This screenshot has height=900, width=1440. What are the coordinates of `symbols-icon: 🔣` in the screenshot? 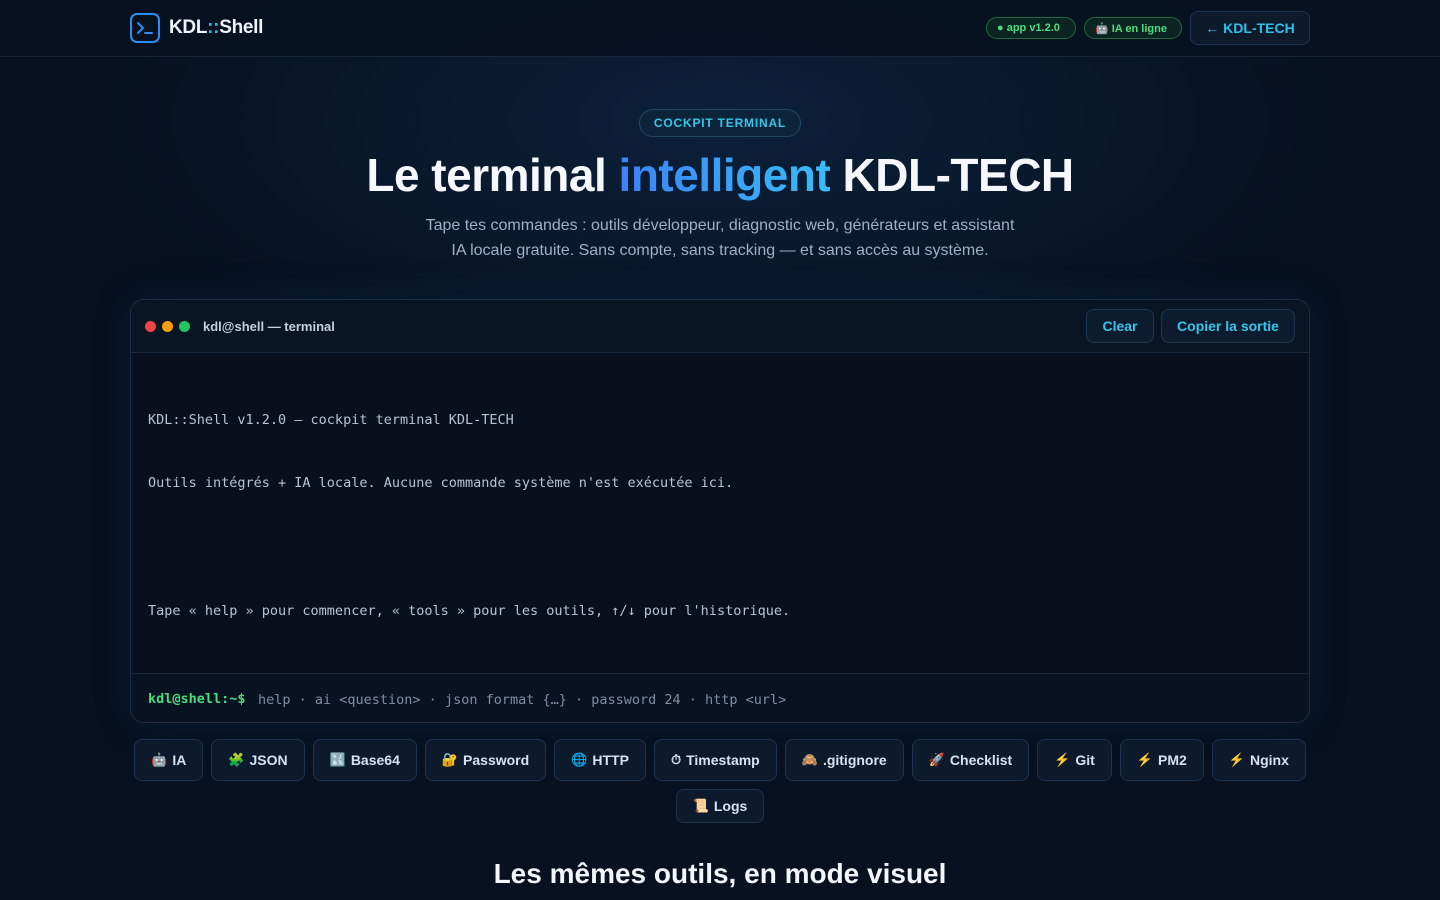 It's located at (337, 759).